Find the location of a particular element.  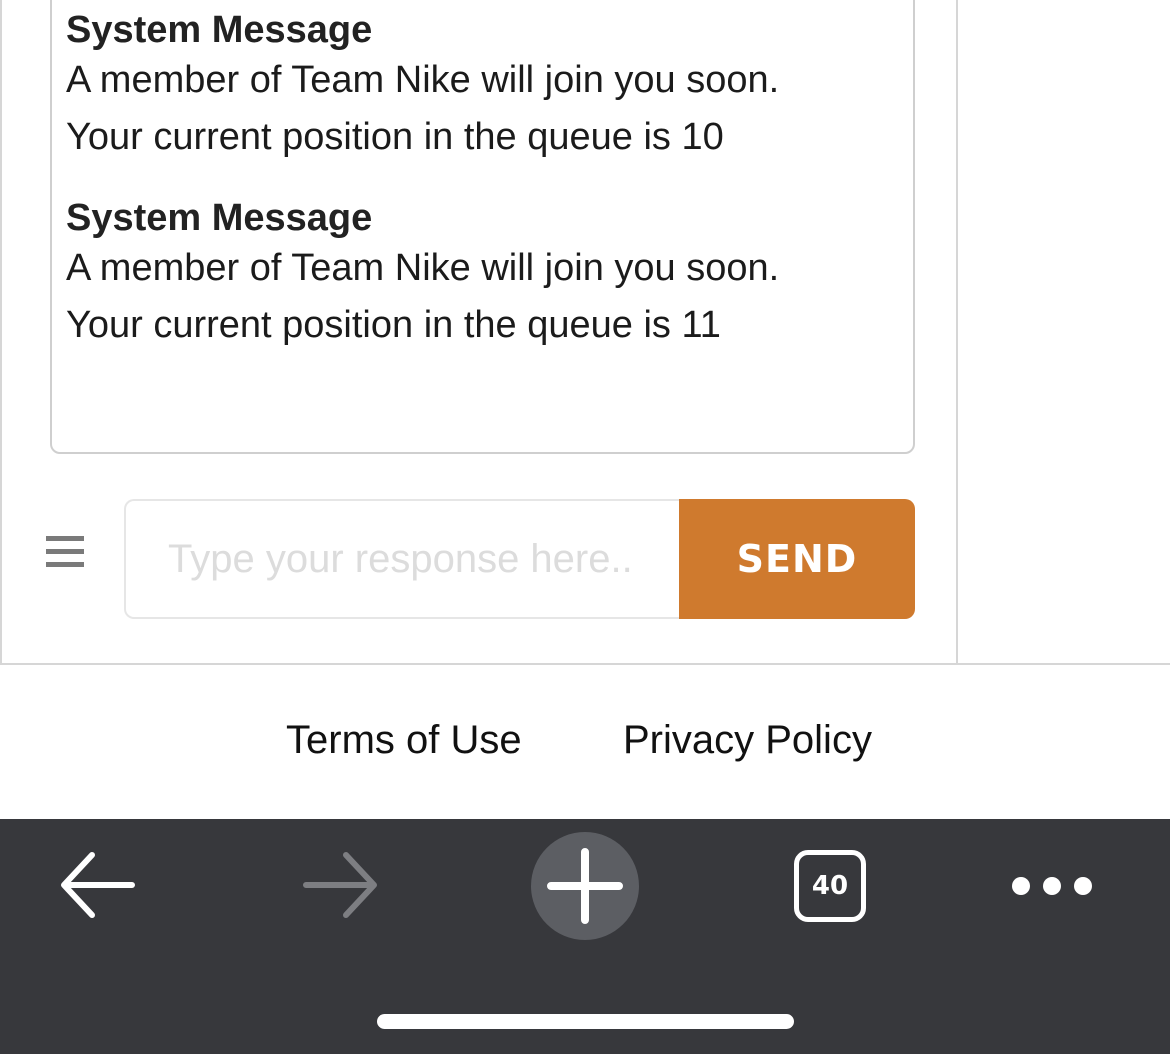

divider is located at coordinates (585, 664).